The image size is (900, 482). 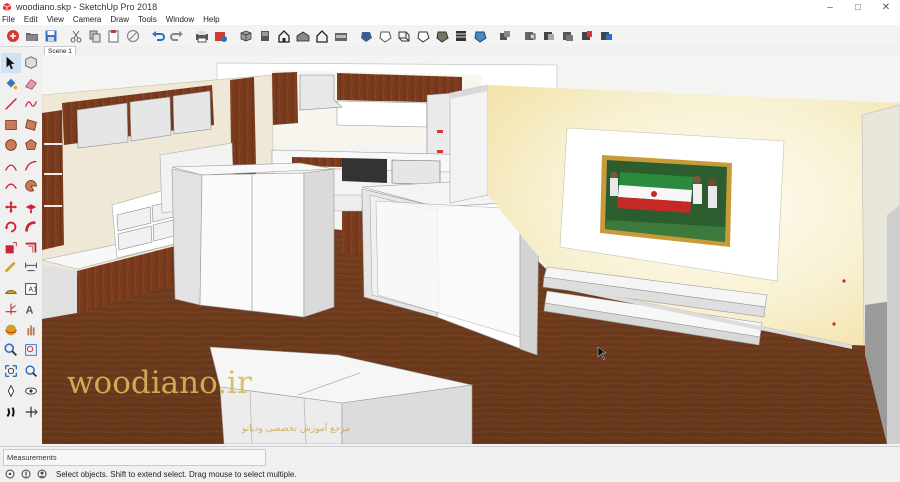 I want to click on title-bar: woodiano.skp - SketchUp Pro 2018 – □ ✕, so click(x=450, y=7).